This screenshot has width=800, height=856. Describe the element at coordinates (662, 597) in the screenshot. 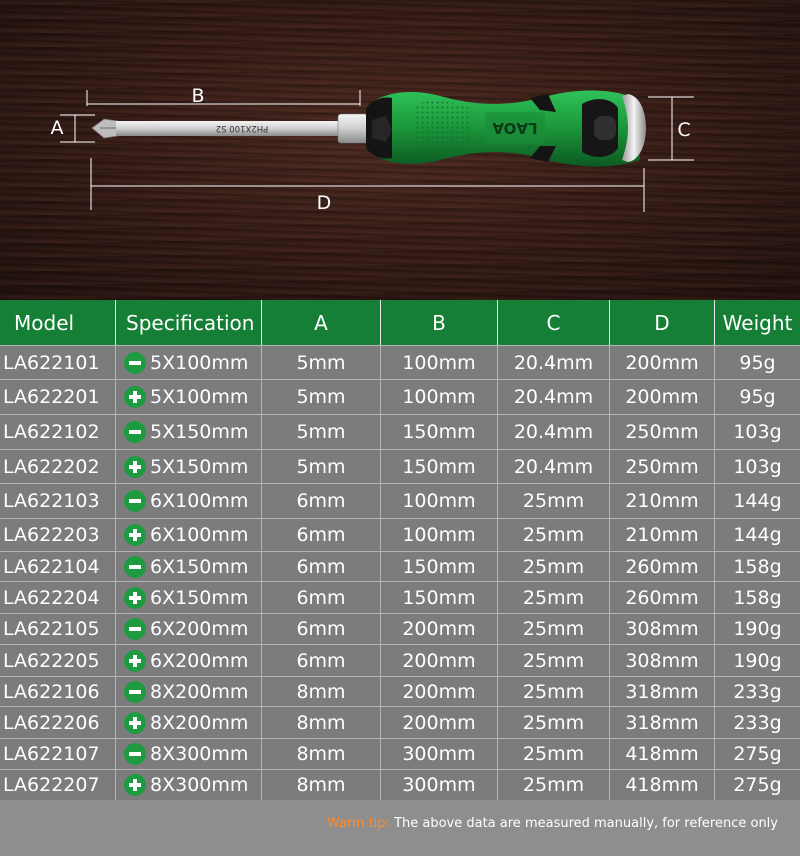

I see `d-value-cell: 260mm` at that location.